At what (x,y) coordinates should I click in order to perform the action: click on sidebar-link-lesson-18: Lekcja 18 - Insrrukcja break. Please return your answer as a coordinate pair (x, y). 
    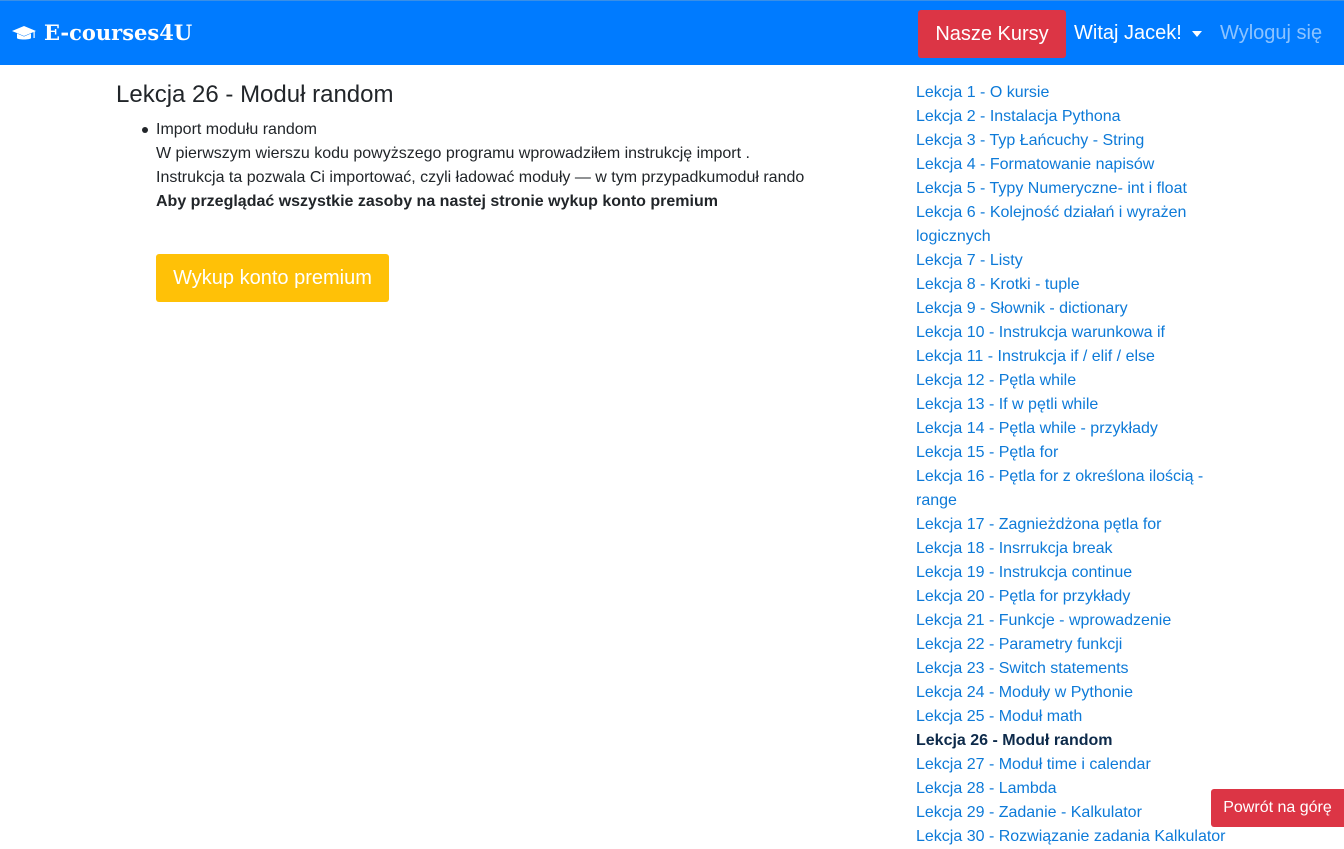
    Looking at the image, I should click on (1014, 548).